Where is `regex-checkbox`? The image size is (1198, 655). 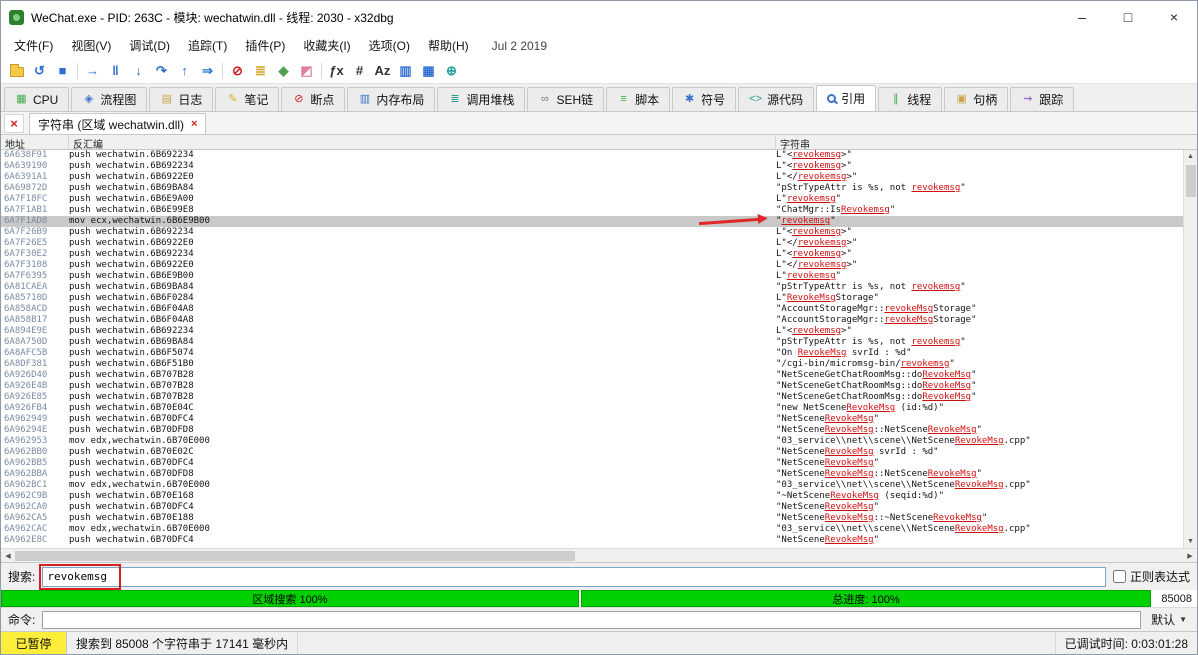
regex-checkbox is located at coordinates (1119, 576).